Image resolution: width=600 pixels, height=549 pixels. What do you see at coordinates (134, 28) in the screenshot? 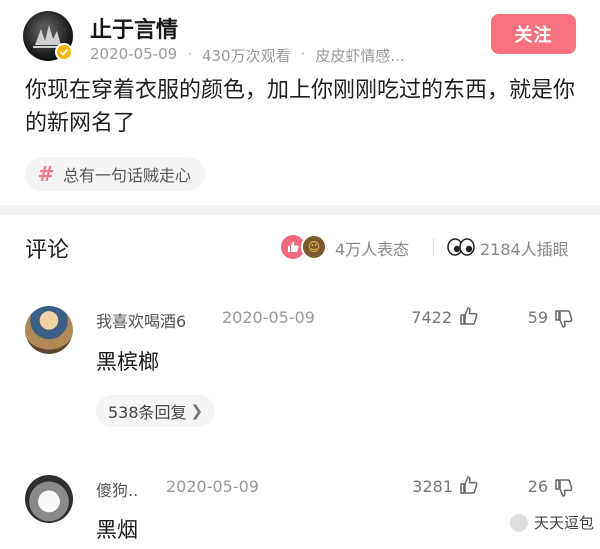
I see `author-name: 止于言情` at bounding box center [134, 28].